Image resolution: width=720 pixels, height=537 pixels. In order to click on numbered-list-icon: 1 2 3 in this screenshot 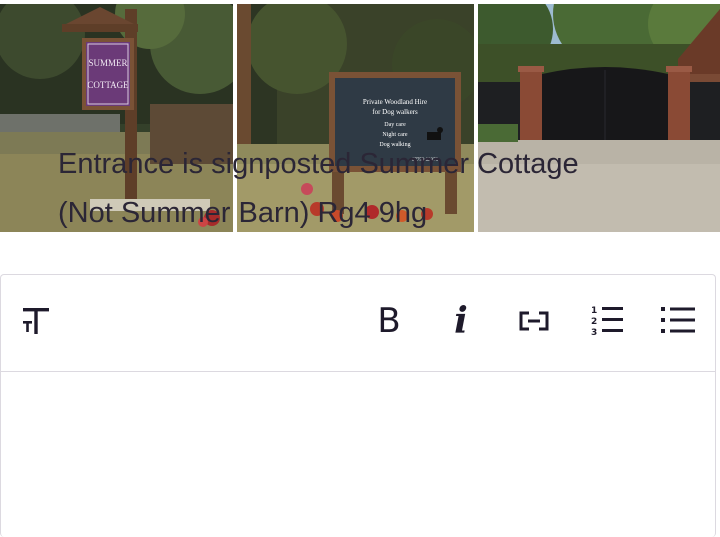, I will do `click(607, 322)`.